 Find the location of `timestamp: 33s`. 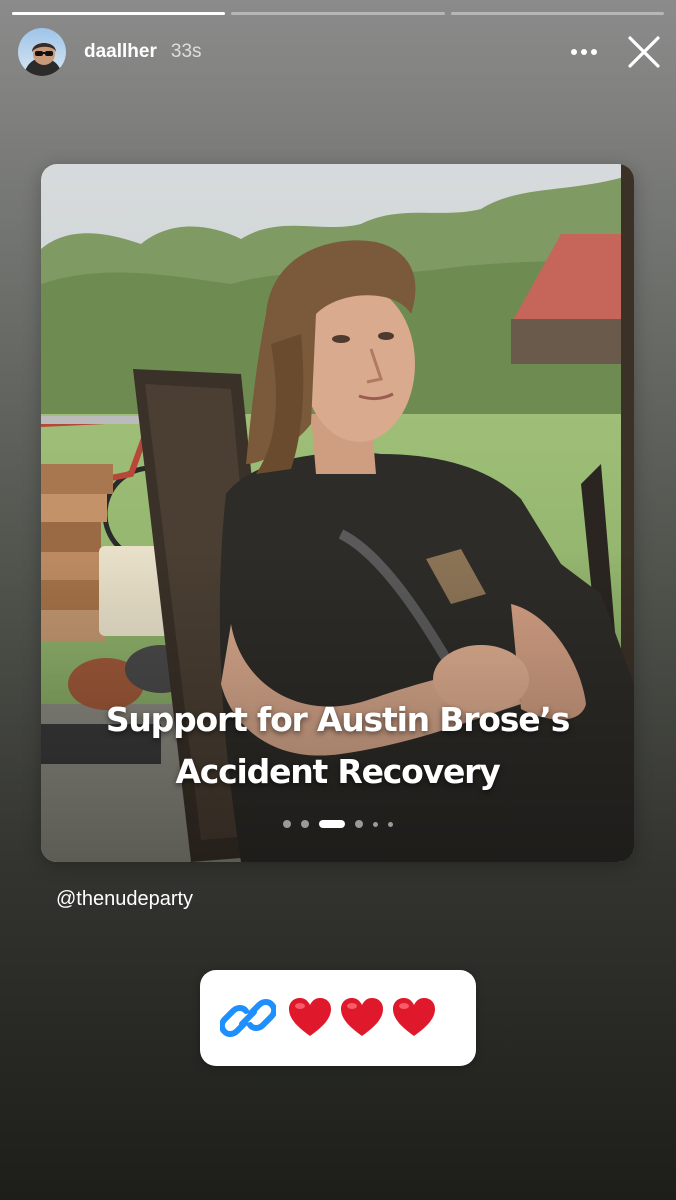

timestamp: 33s is located at coordinates (186, 51).